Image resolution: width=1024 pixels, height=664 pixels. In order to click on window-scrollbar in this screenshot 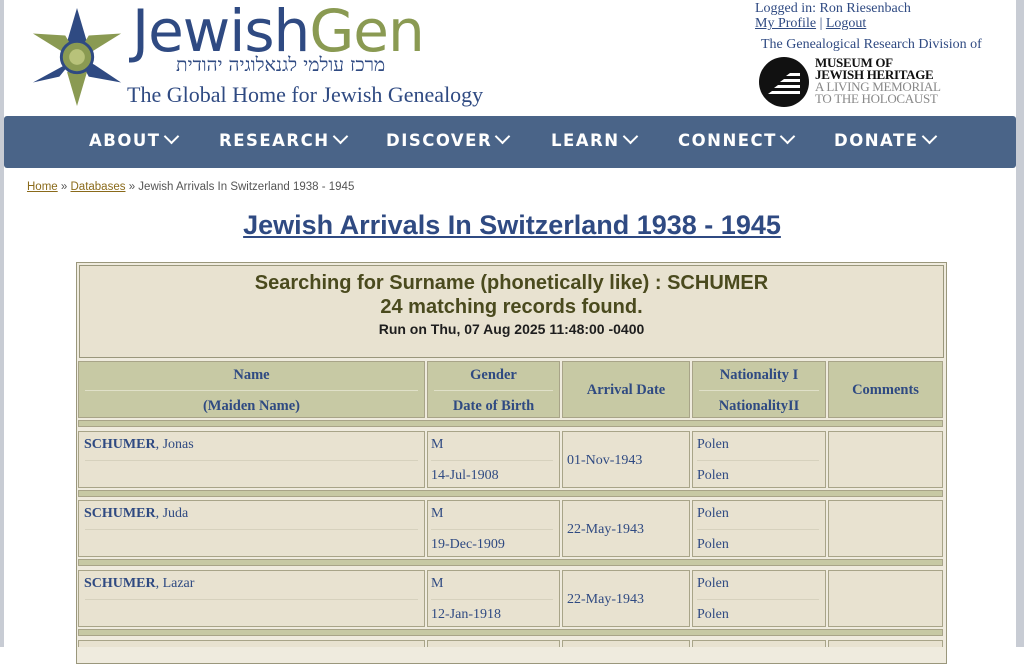, I will do `click(1020, 323)`.